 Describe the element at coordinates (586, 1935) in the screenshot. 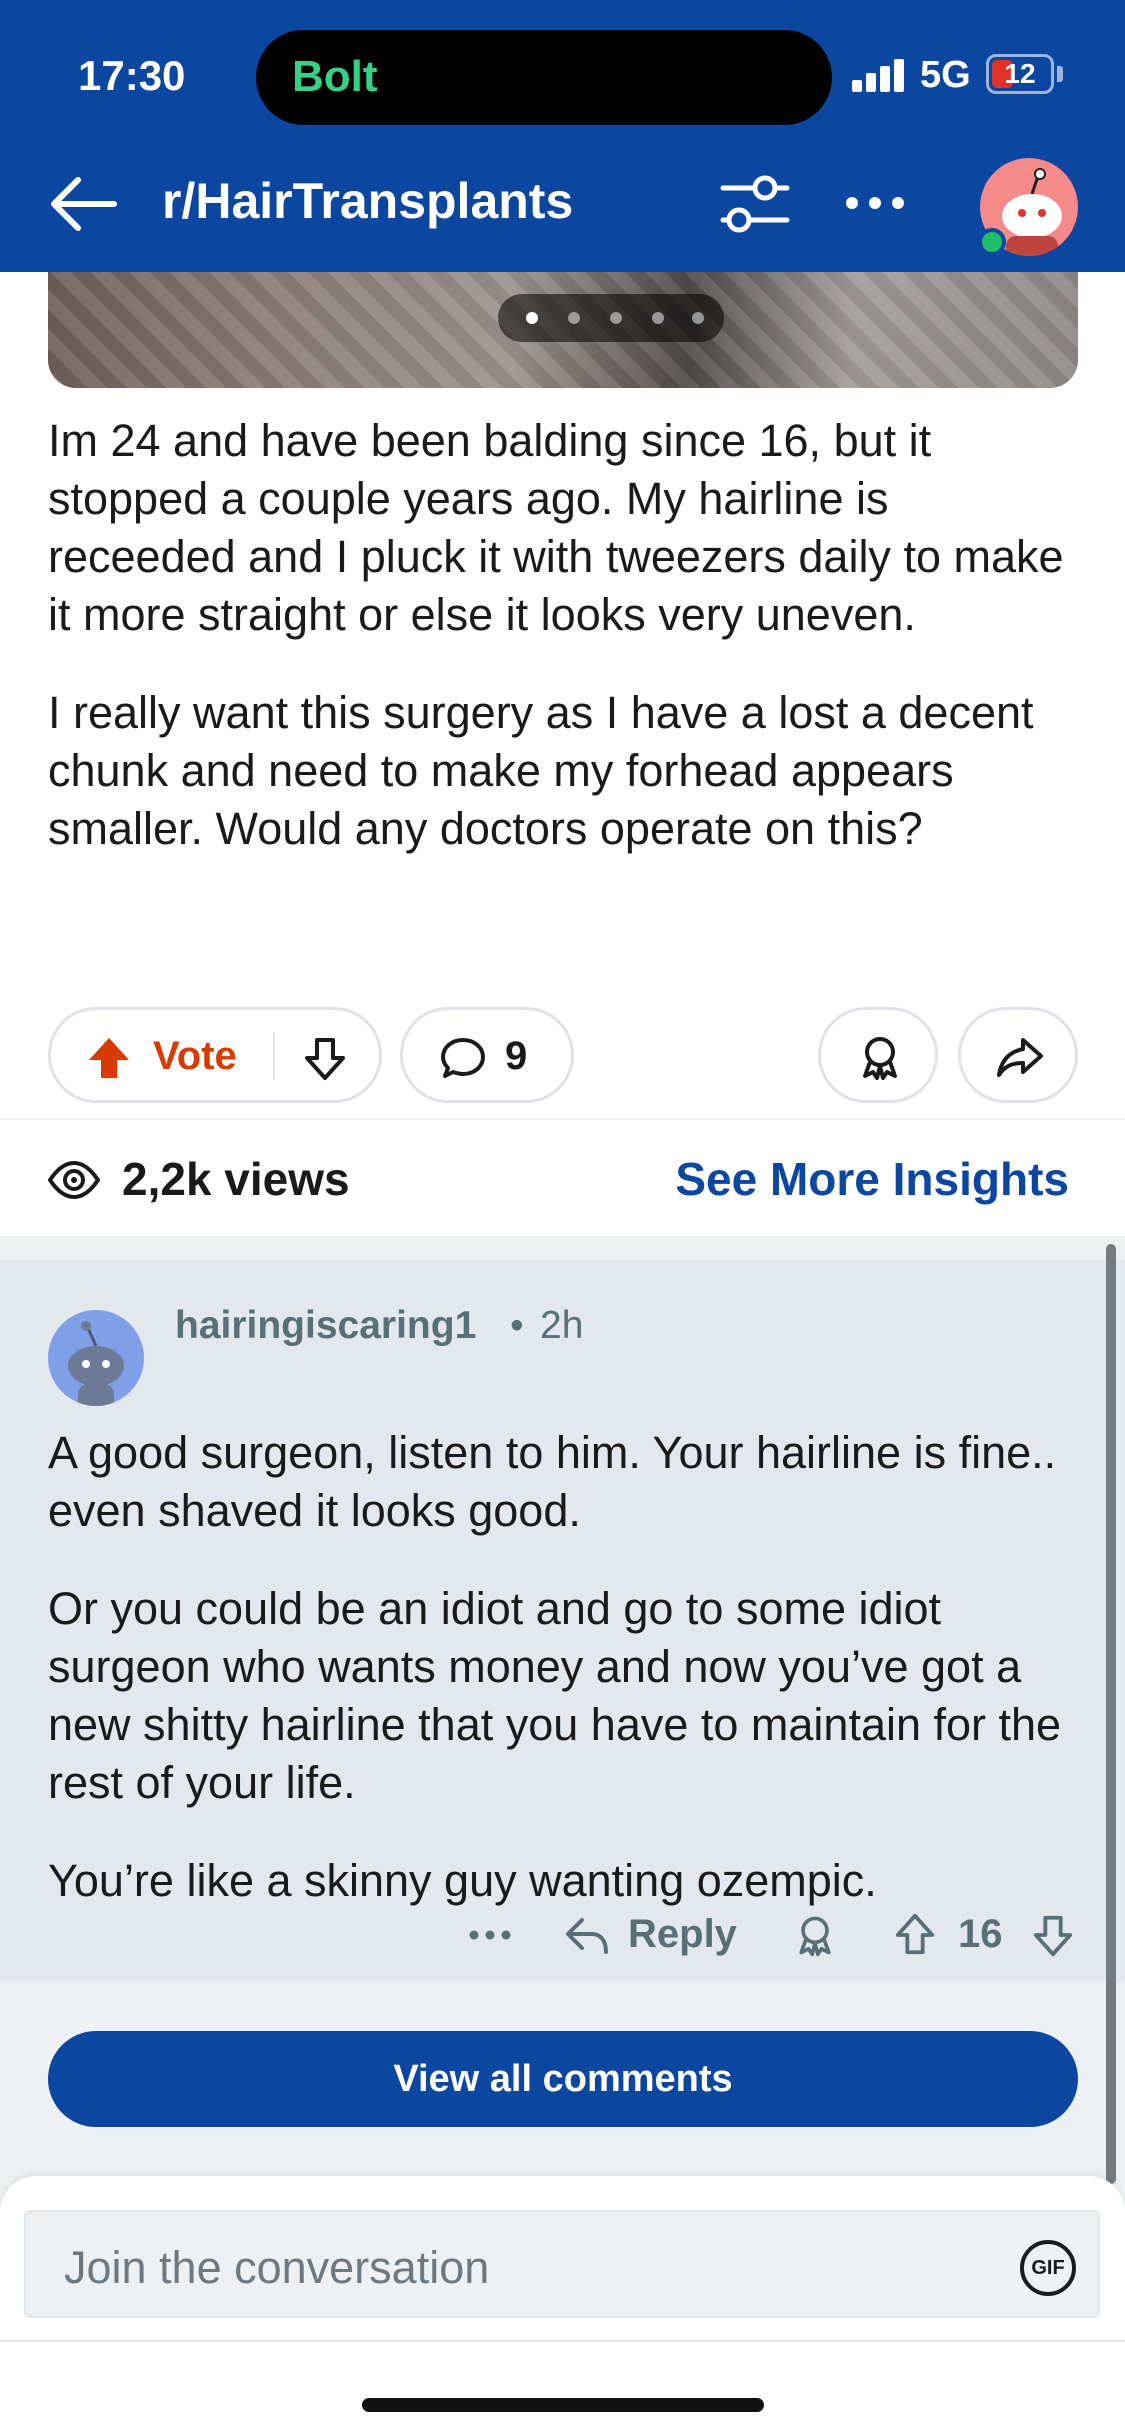

I see `reply-icon` at that location.